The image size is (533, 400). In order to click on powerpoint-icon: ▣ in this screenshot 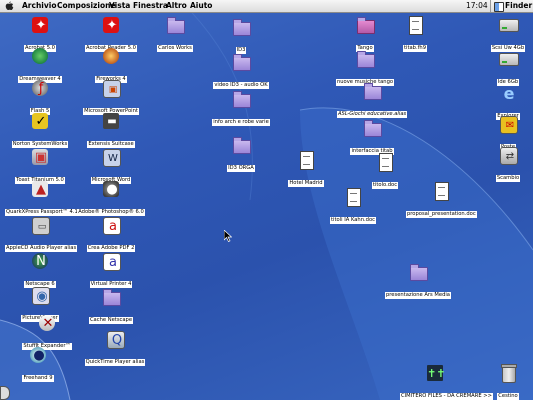, I will do `click(112, 89)`.